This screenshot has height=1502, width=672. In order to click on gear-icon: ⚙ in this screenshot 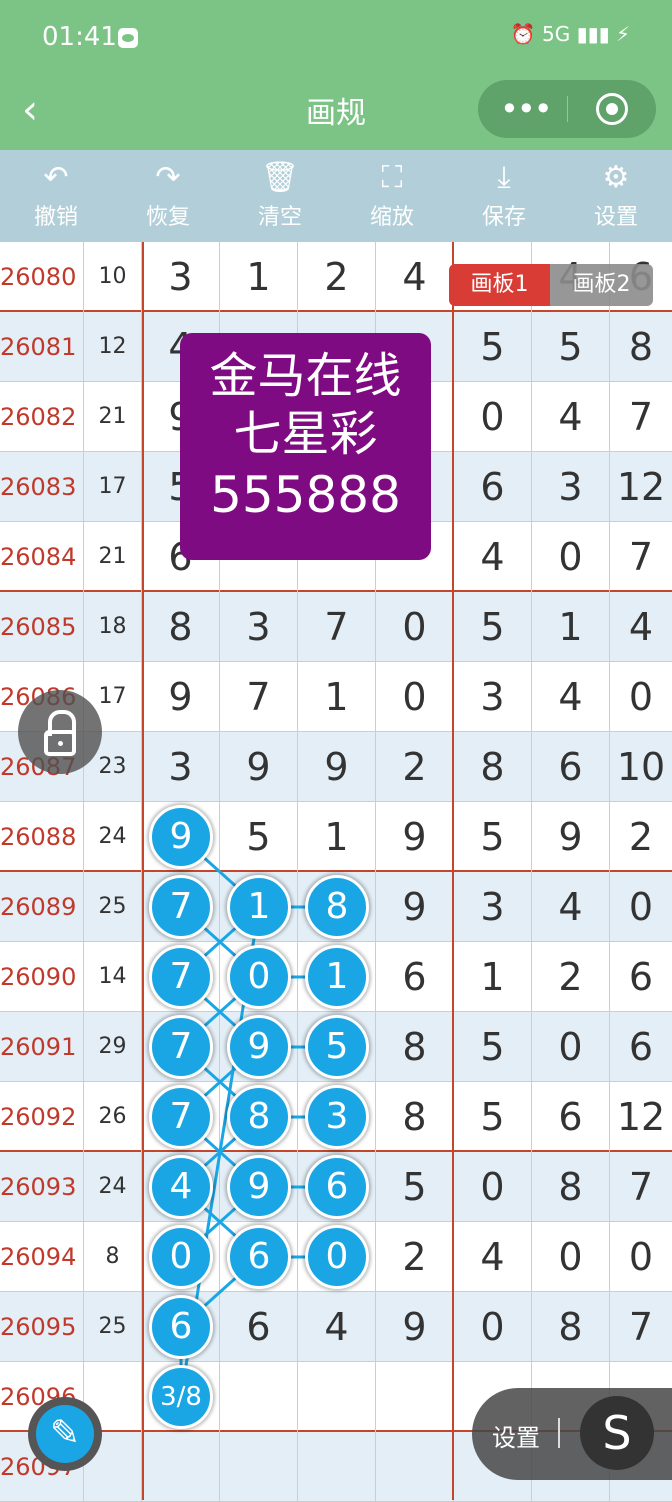, I will do `click(616, 177)`.